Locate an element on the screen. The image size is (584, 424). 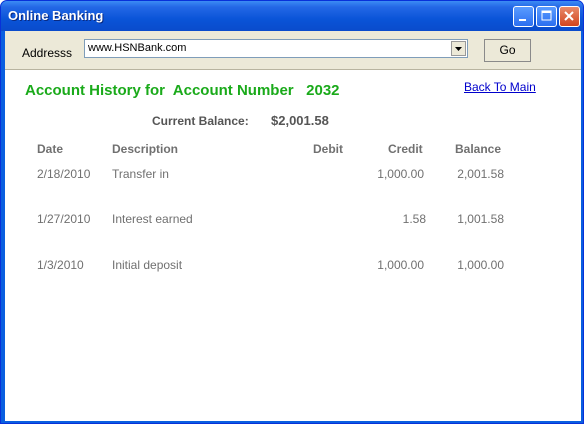
address-value: www.HSNBank.com is located at coordinates (137, 48).